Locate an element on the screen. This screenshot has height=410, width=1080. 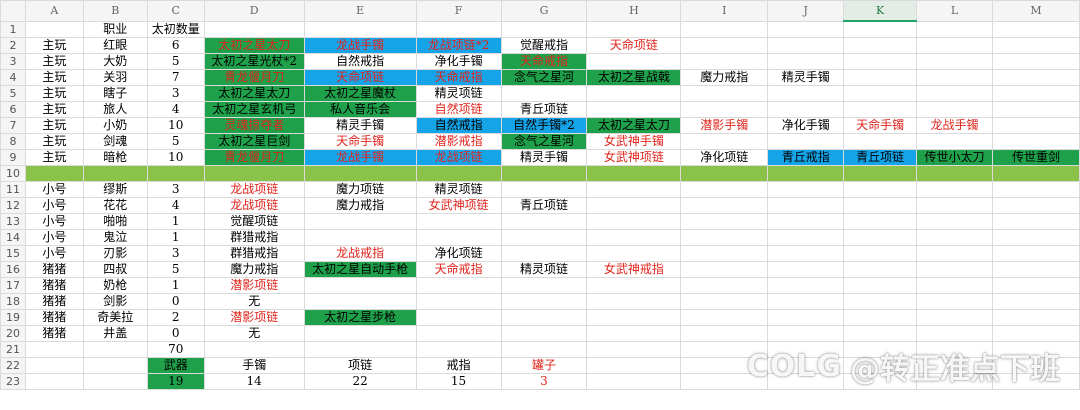
cell-f16: 天命戒指 is located at coordinates (458, 269).